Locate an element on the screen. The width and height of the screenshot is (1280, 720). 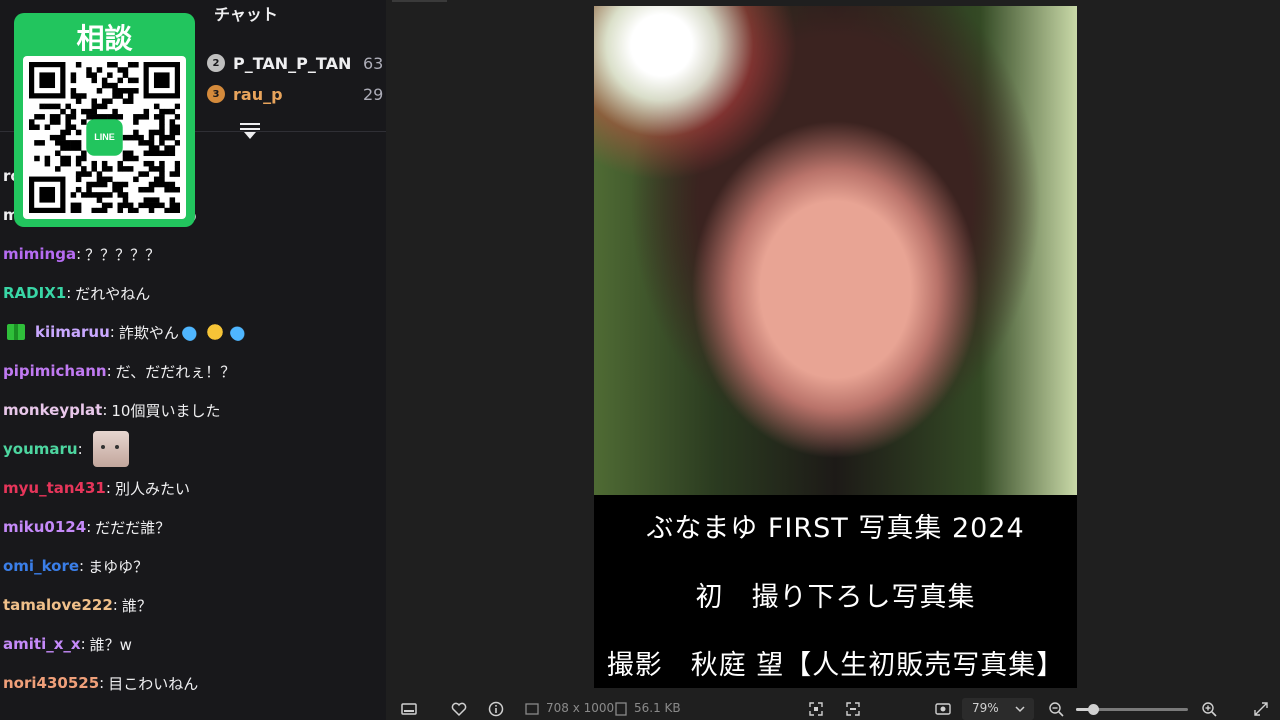
qr-code-image: LINE is located at coordinates (104, 137).